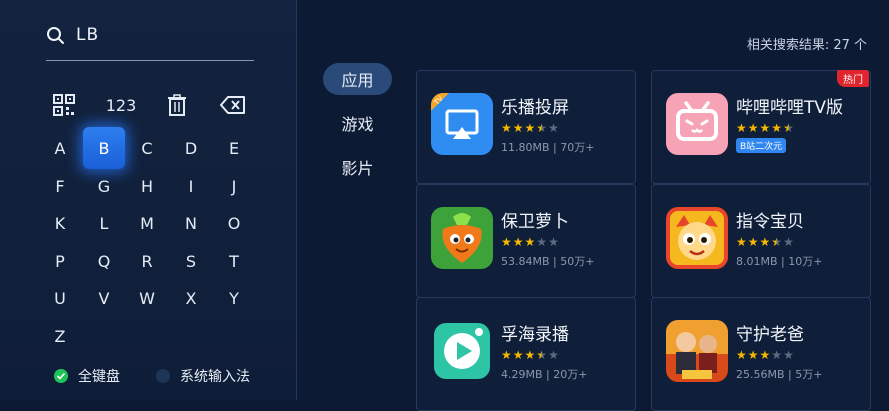  I want to click on key-q: Q, so click(104, 261).